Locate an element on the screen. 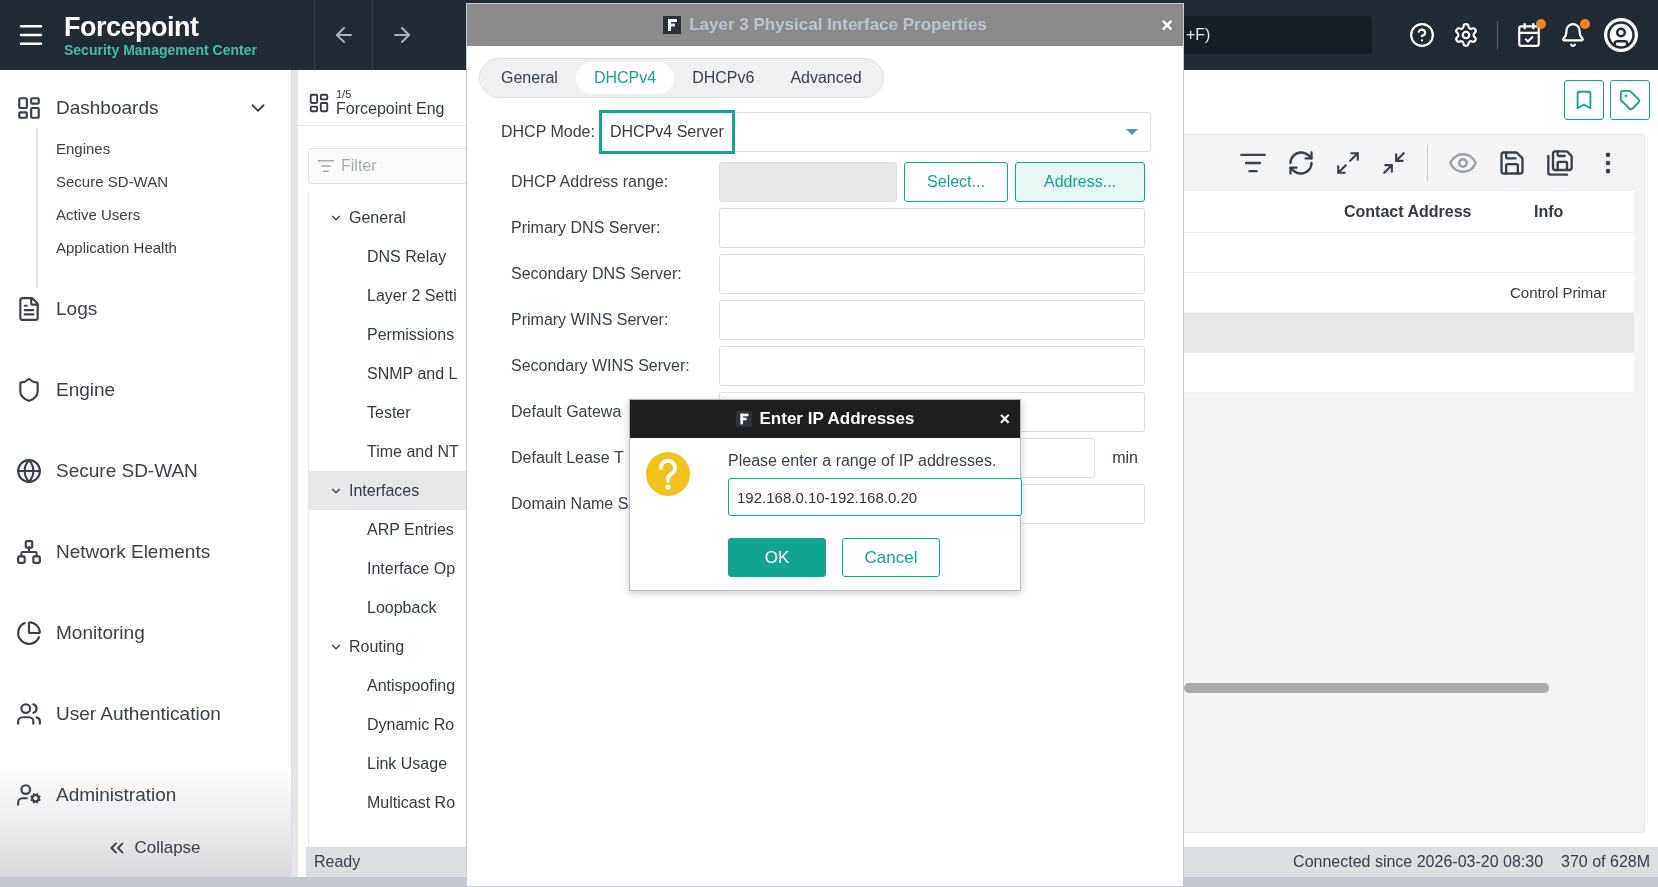 This screenshot has width=1658, height=887. save-icon is located at coordinates (1512, 163).